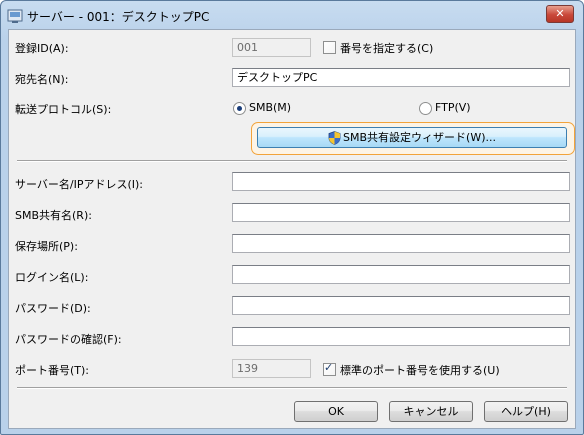  What do you see at coordinates (42, 48) in the screenshot?
I see `registration-id-label: 登録ID(A):` at bounding box center [42, 48].